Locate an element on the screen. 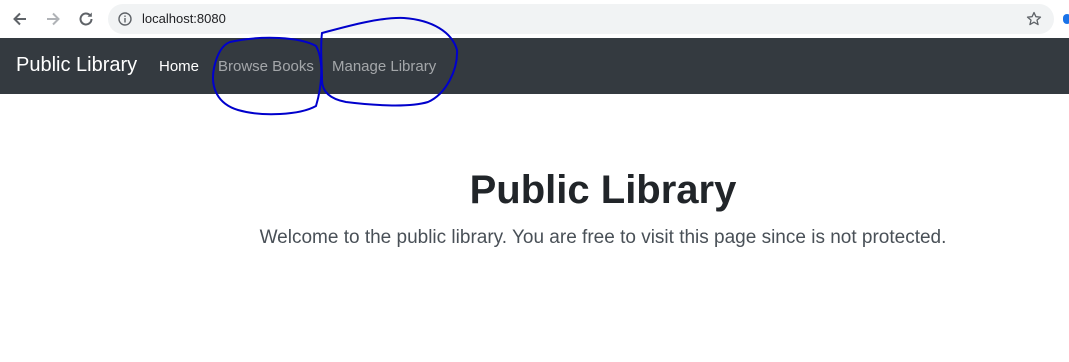 The image size is (1069, 362). reload-button is located at coordinates (86, 19).